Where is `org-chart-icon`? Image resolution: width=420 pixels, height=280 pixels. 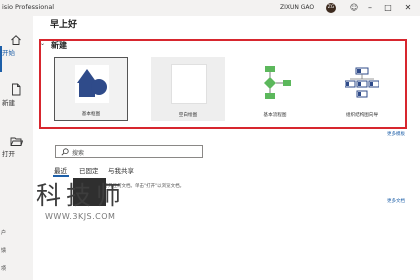 org-chart-icon is located at coordinates (362, 83).